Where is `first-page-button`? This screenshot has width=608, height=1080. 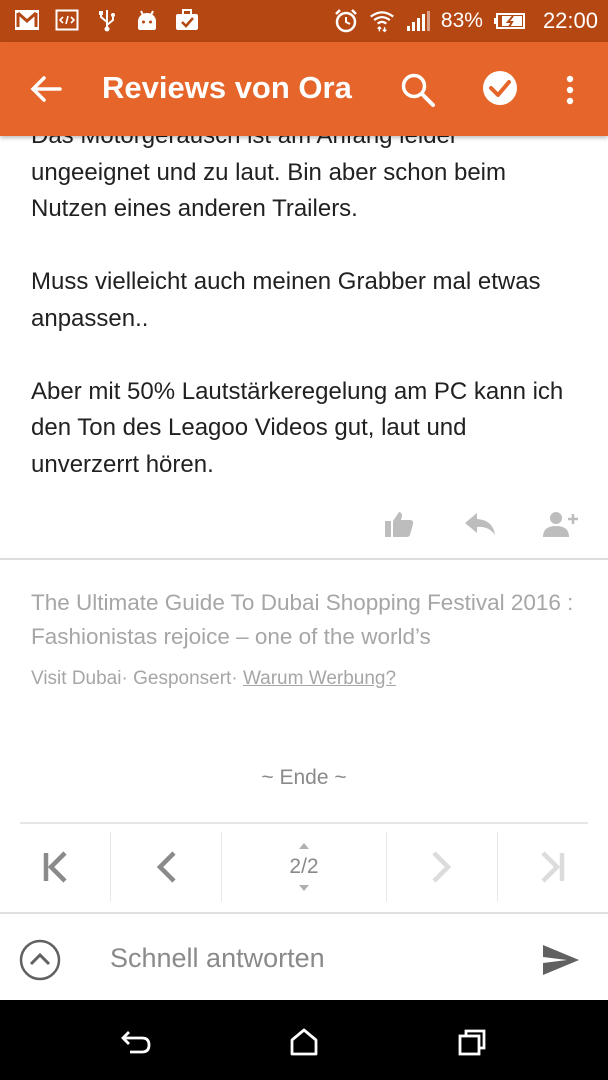 first-page-button is located at coordinates (55, 867).